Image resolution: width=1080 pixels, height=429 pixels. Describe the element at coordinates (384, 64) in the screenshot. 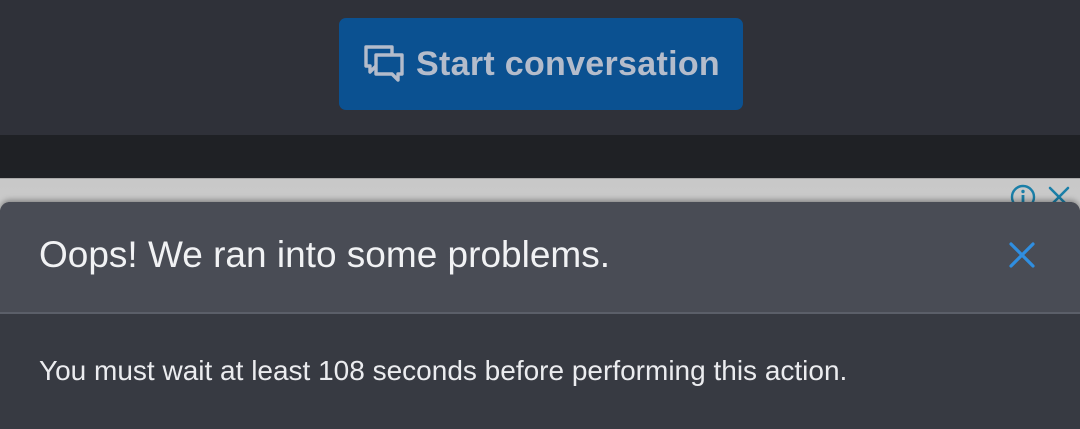

I see `chat-bubbles-icon` at that location.